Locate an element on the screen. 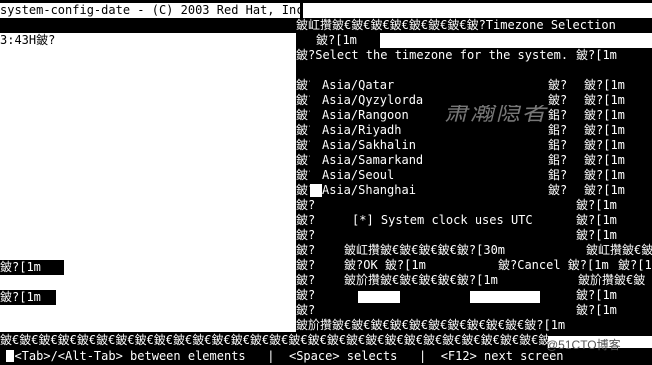 This screenshot has width=652, height=365. ok-button: 鈹?OK 鈹?[1m is located at coordinates (392, 265).